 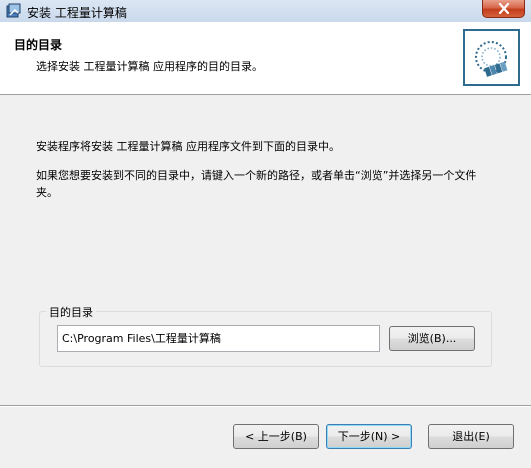 I want to click on install-disc-icon, so click(x=491, y=57).